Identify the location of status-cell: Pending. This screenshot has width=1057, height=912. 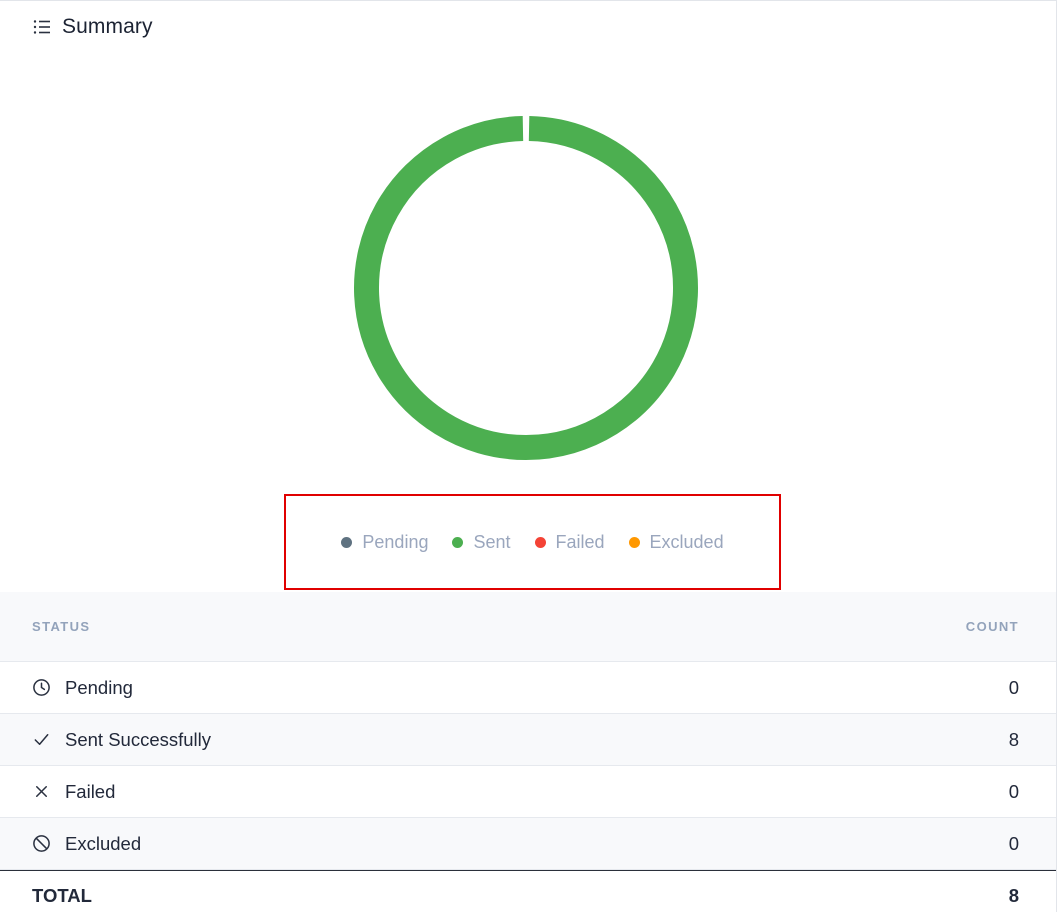
(82, 688).